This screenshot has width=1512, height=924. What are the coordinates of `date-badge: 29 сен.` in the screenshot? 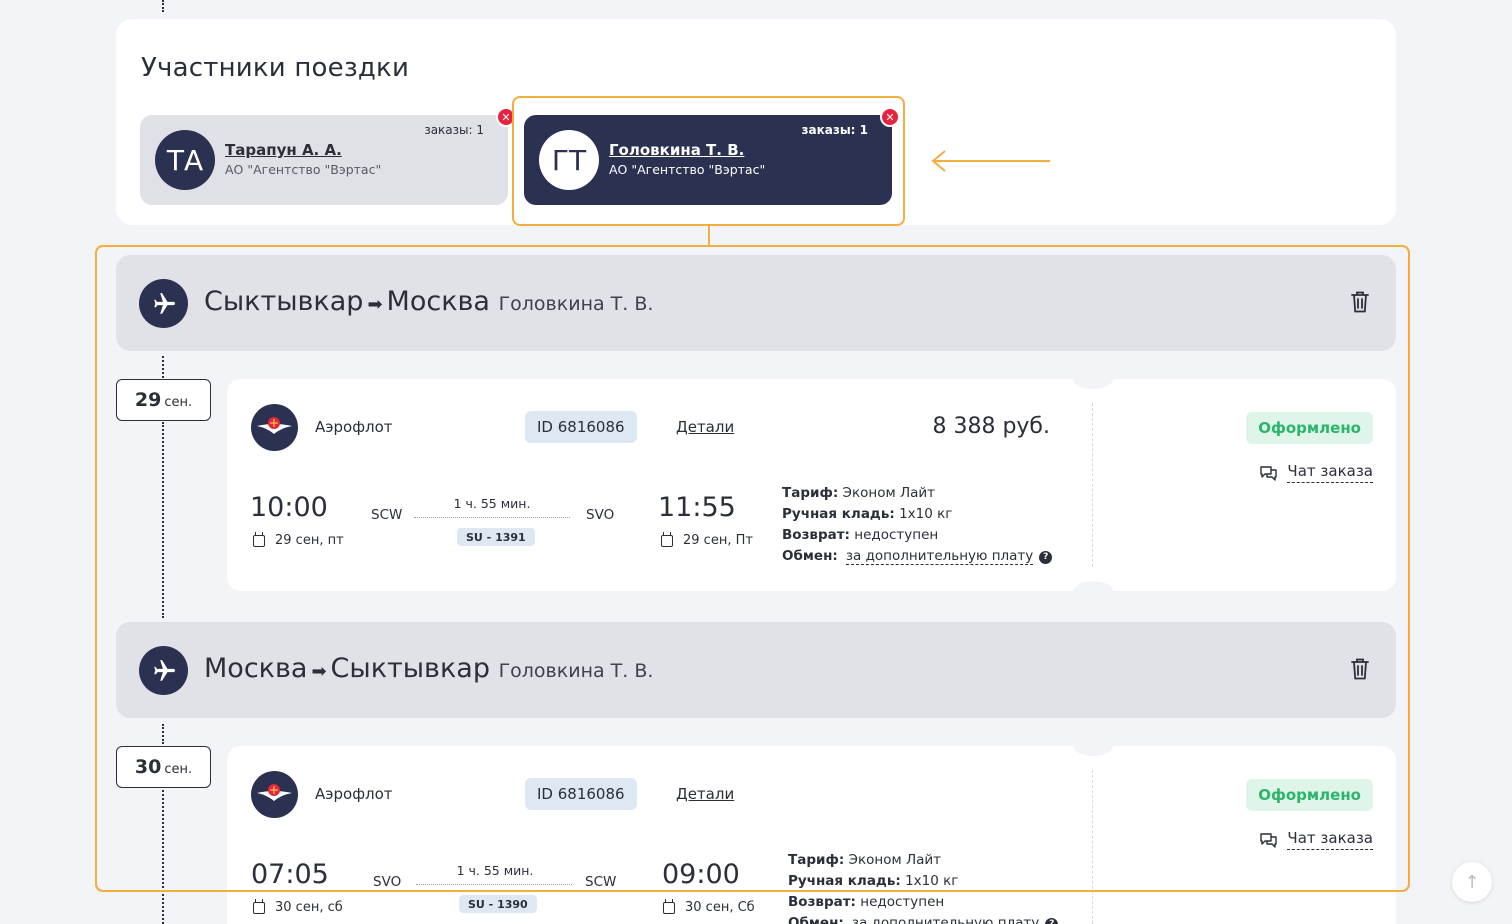 It's located at (163, 400).